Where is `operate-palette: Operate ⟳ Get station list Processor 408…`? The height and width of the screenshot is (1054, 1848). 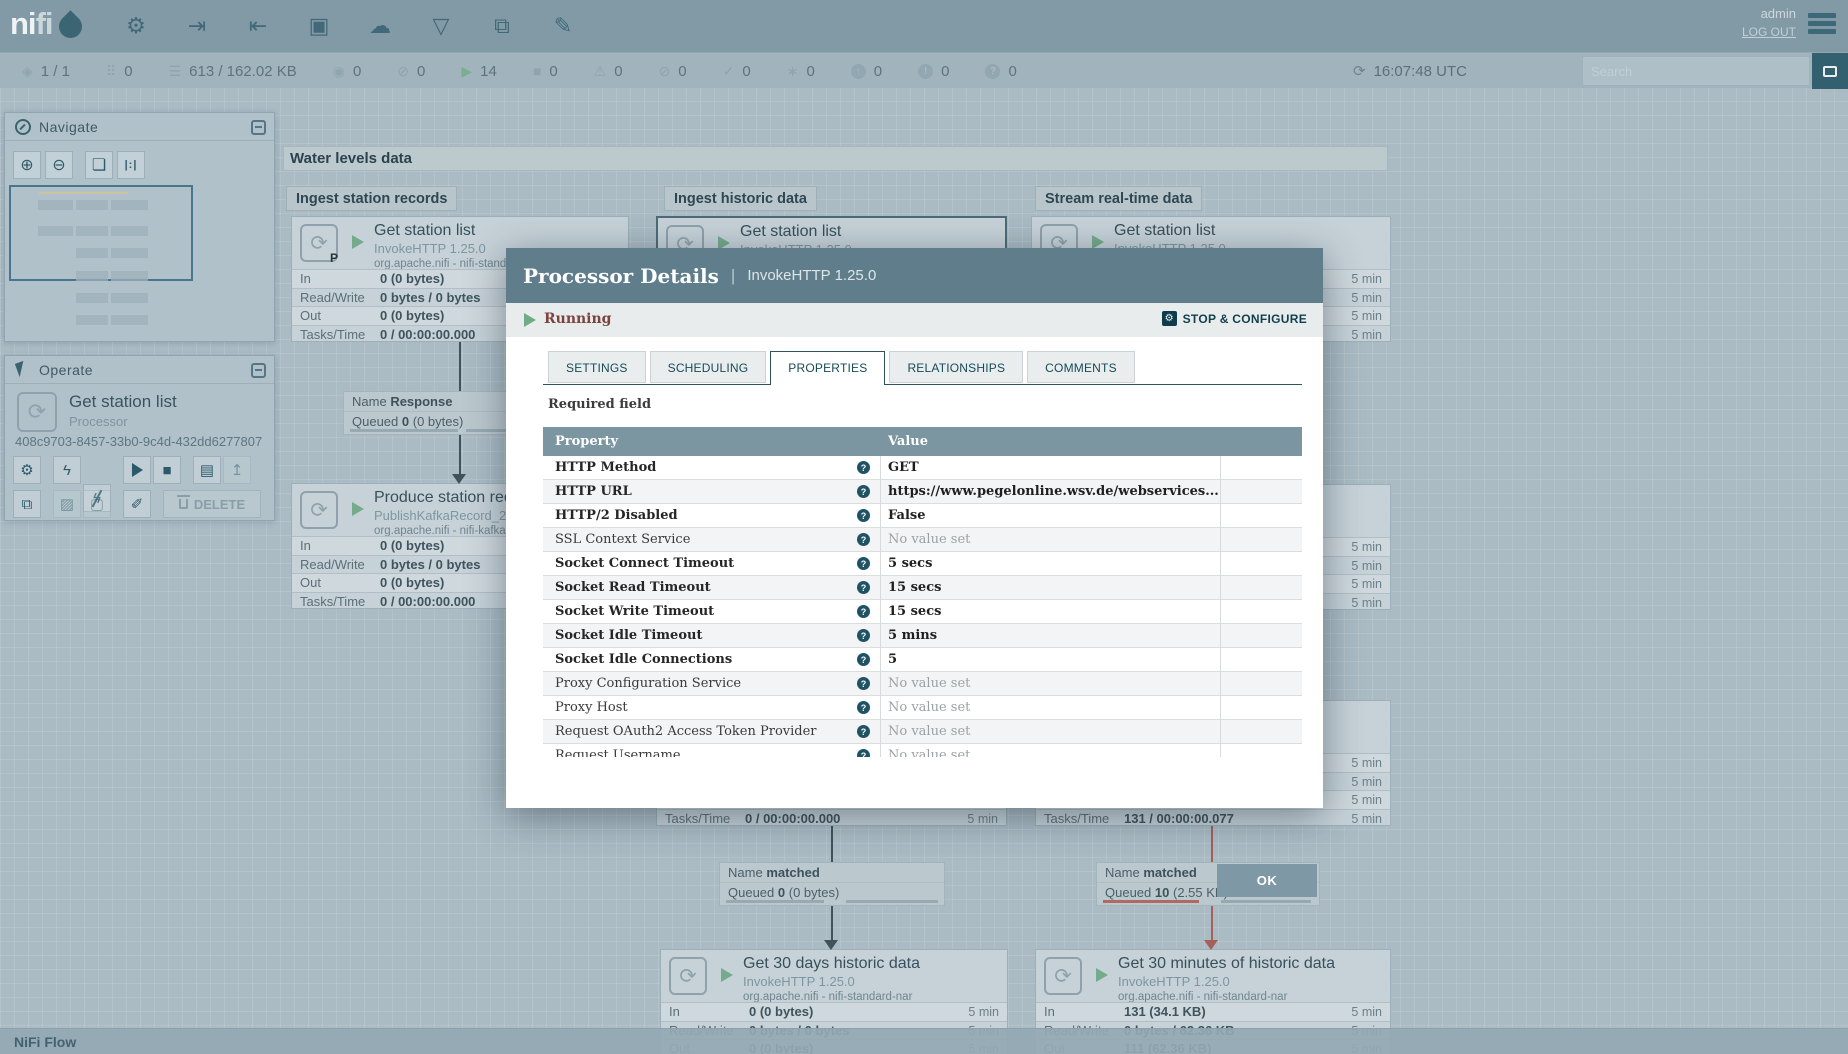
operate-palette: Operate ⟳ Get station list Processor 408… is located at coordinates (139, 438).